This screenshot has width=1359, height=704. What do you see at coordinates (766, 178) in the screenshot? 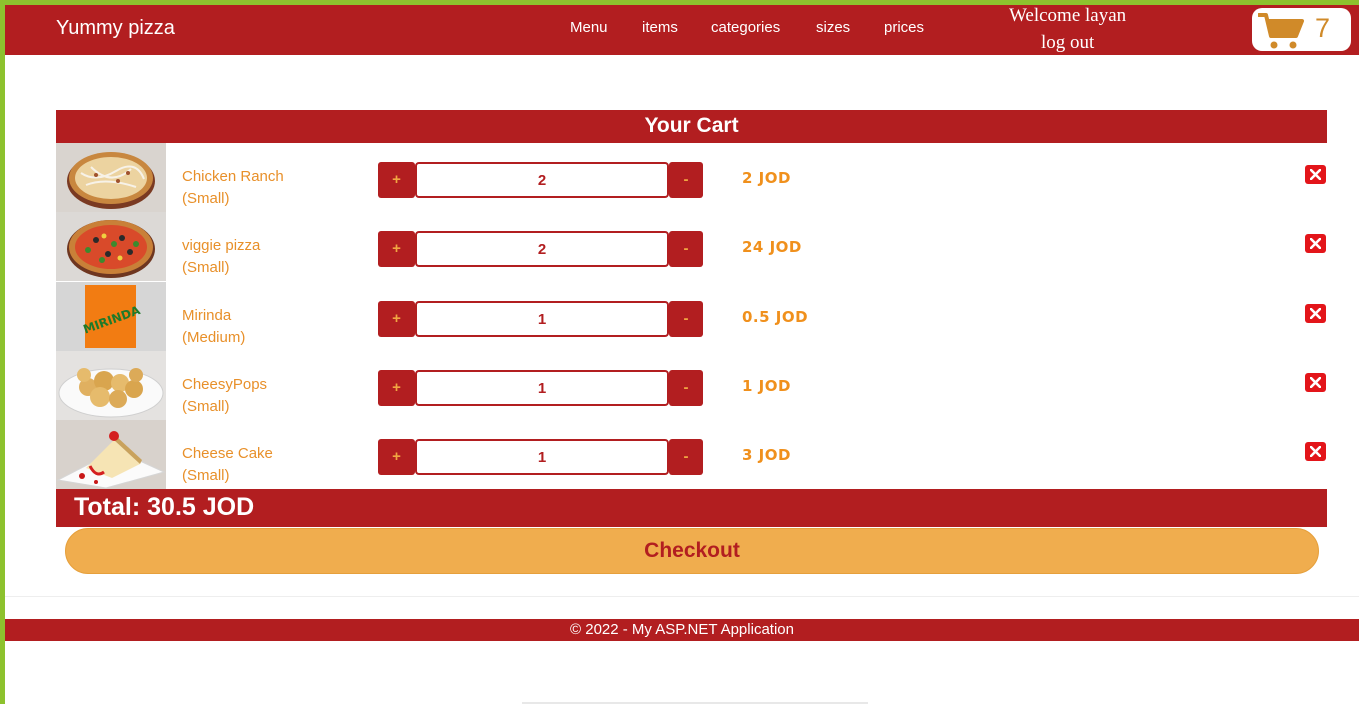
I see `item-price: 2 JOD` at bounding box center [766, 178].